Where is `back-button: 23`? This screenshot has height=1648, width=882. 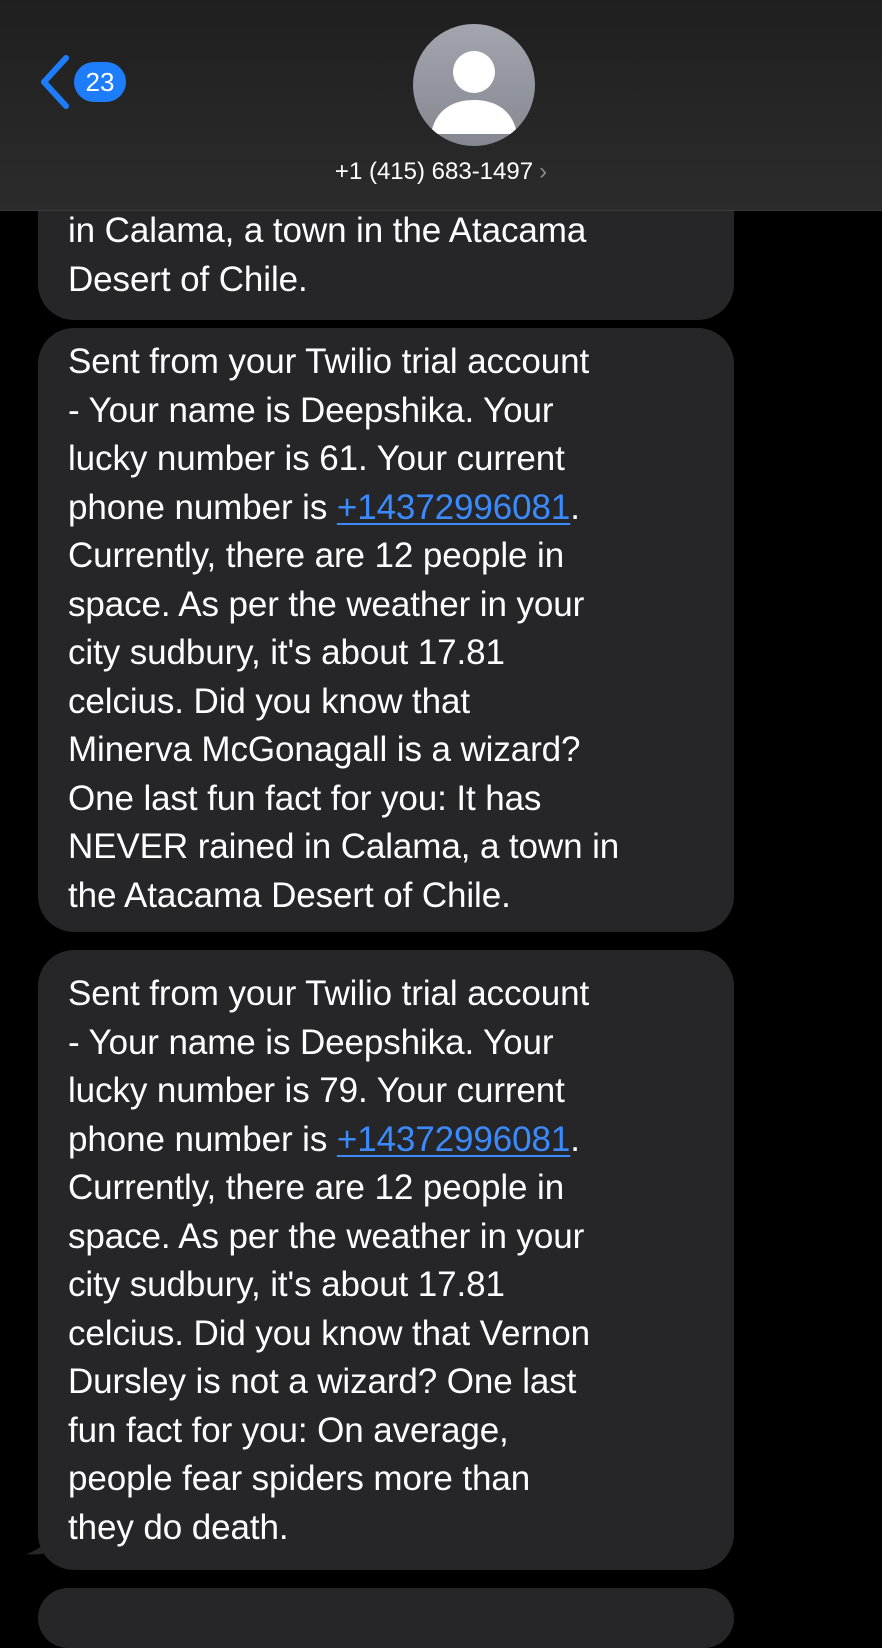
back-button: 23 is located at coordinates (82, 82).